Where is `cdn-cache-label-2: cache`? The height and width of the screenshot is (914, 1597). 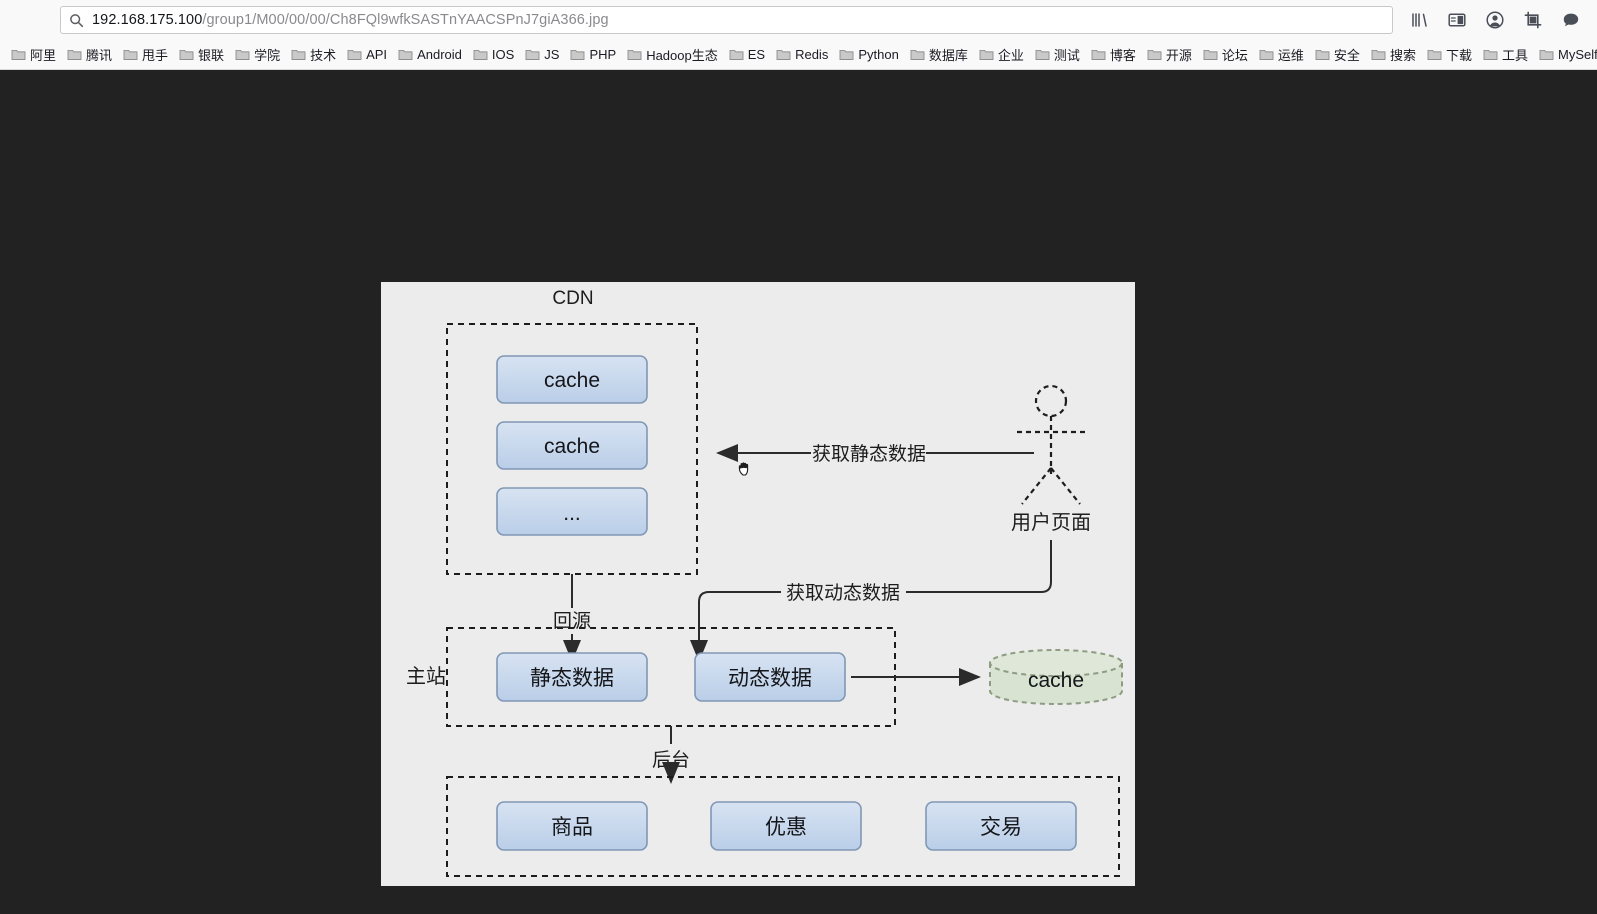 cdn-cache-label-2: cache is located at coordinates (572, 446).